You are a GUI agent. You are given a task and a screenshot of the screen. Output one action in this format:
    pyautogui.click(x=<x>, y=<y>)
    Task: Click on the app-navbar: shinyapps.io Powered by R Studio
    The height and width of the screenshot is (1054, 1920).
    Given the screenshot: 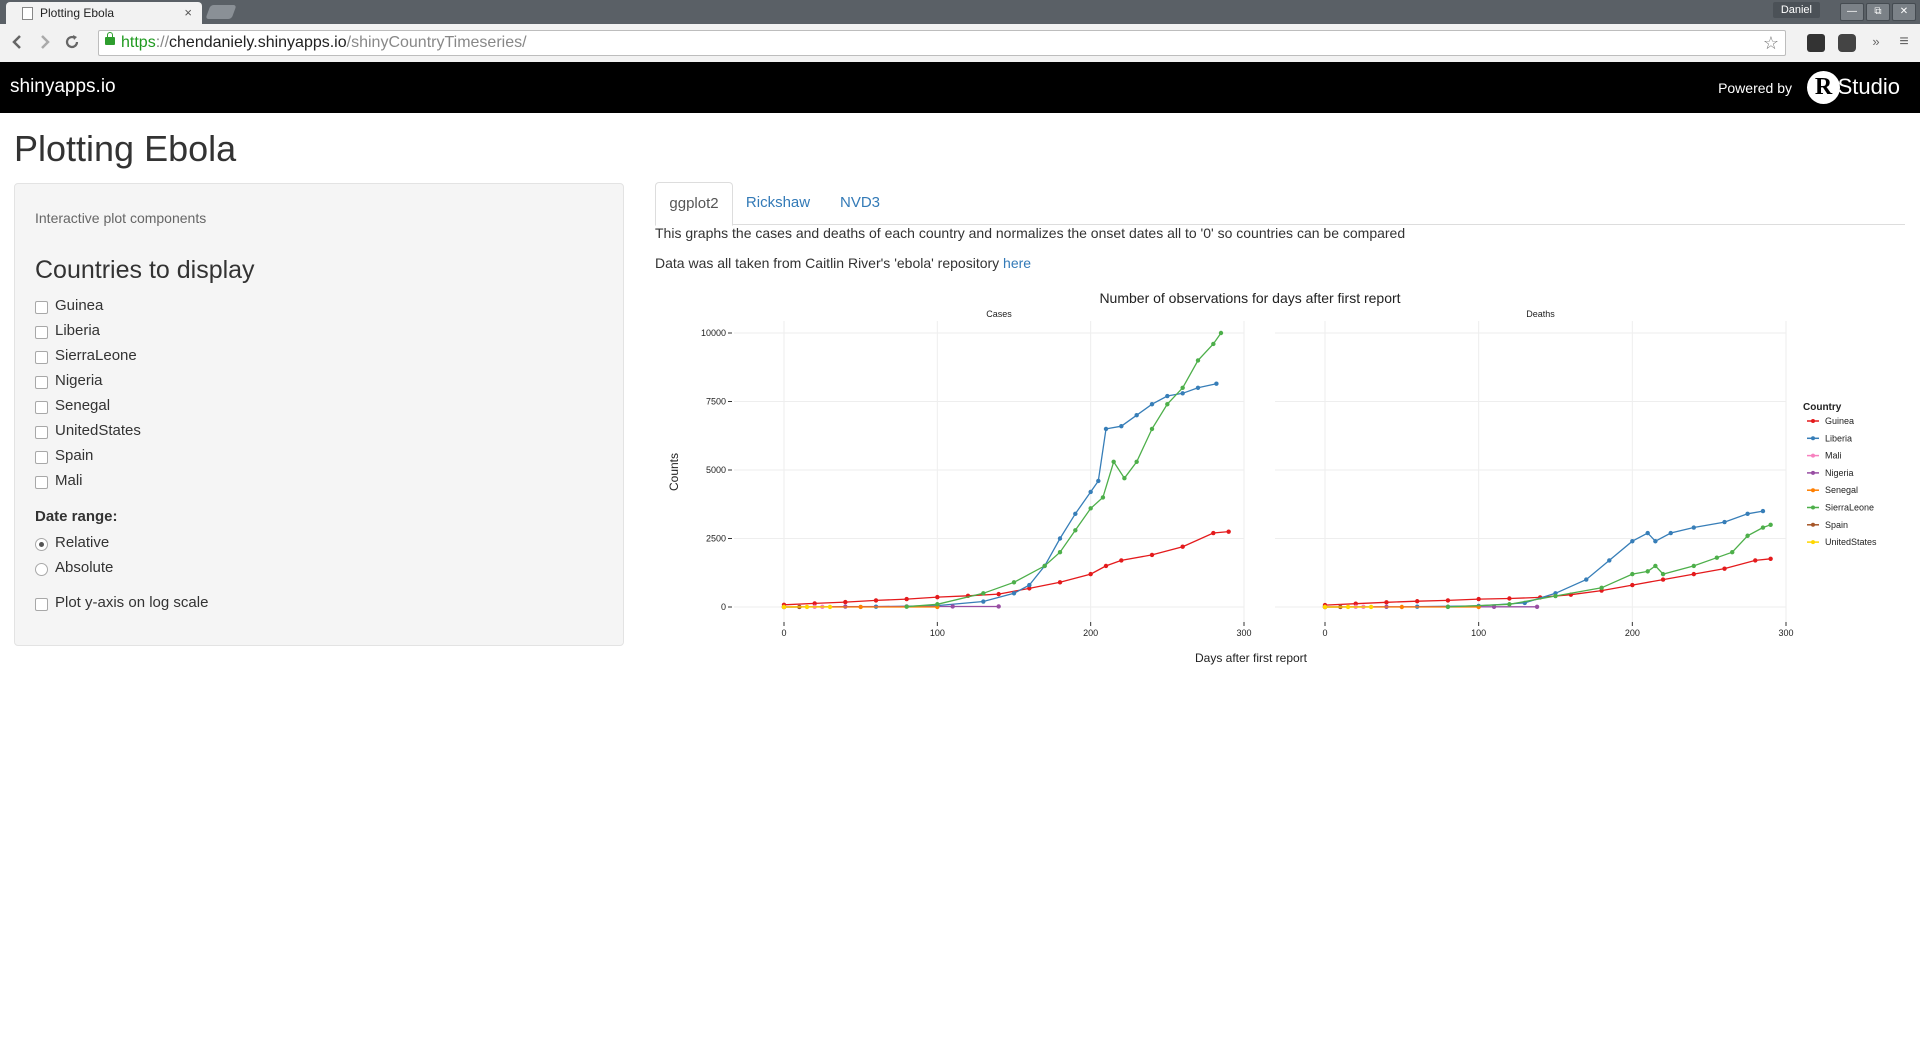 What is the action you would take?
    pyautogui.click(x=960, y=87)
    